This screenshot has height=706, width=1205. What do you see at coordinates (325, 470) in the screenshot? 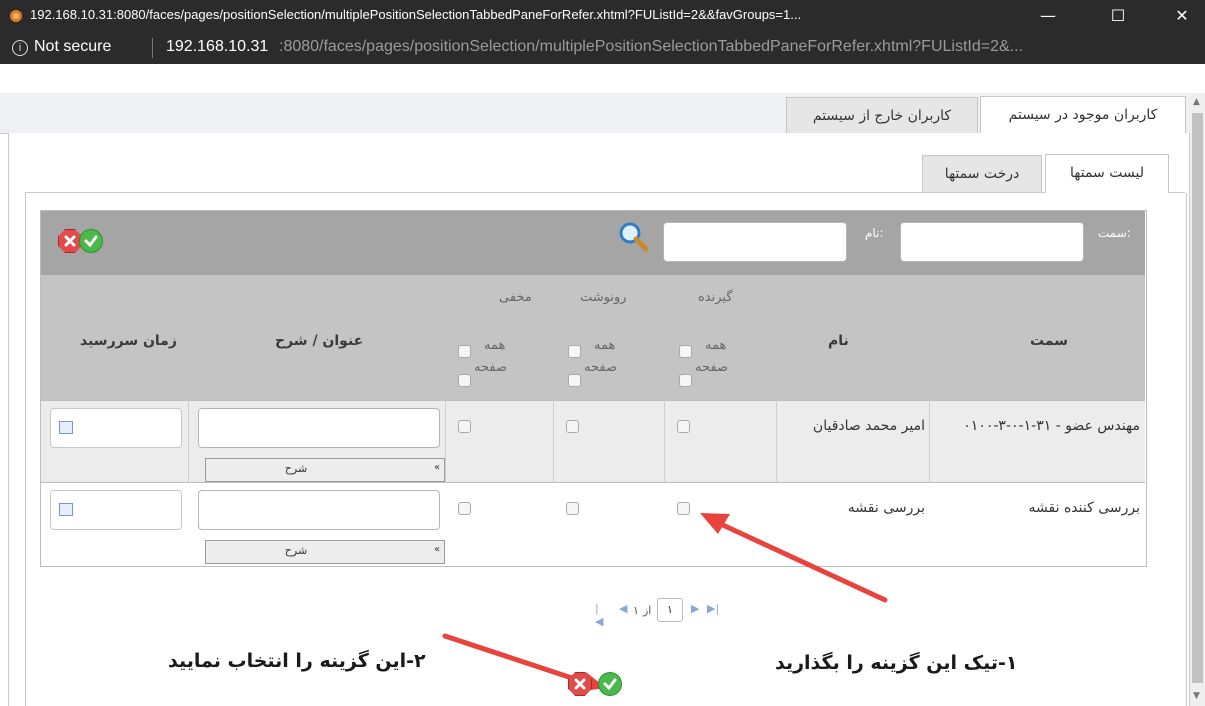
I see `row1-sharh-button: « شرح` at bounding box center [325, 470].